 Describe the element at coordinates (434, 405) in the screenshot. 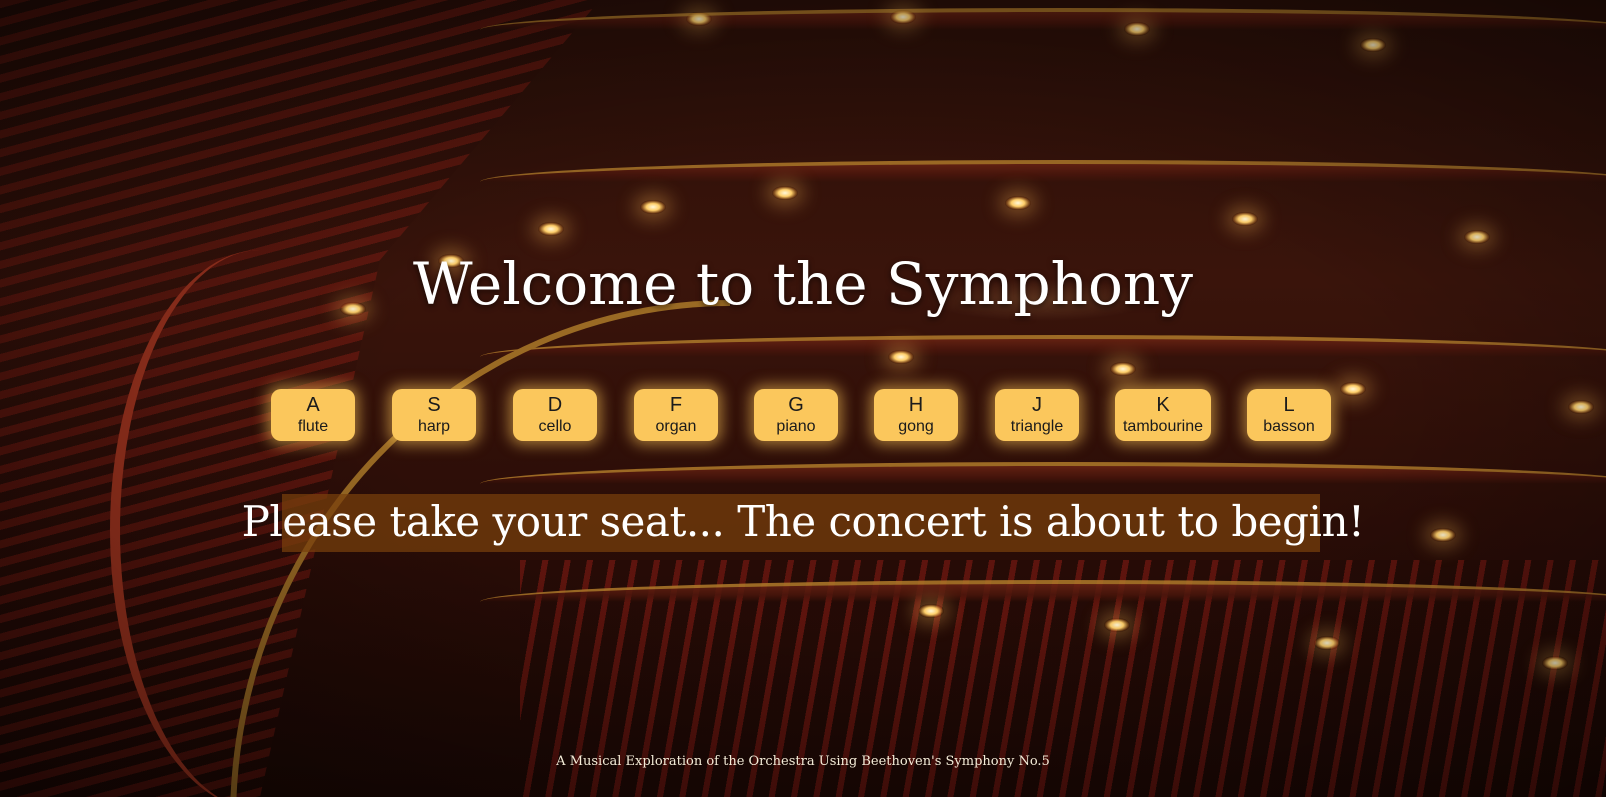

I see `key-letter: S` at that location.